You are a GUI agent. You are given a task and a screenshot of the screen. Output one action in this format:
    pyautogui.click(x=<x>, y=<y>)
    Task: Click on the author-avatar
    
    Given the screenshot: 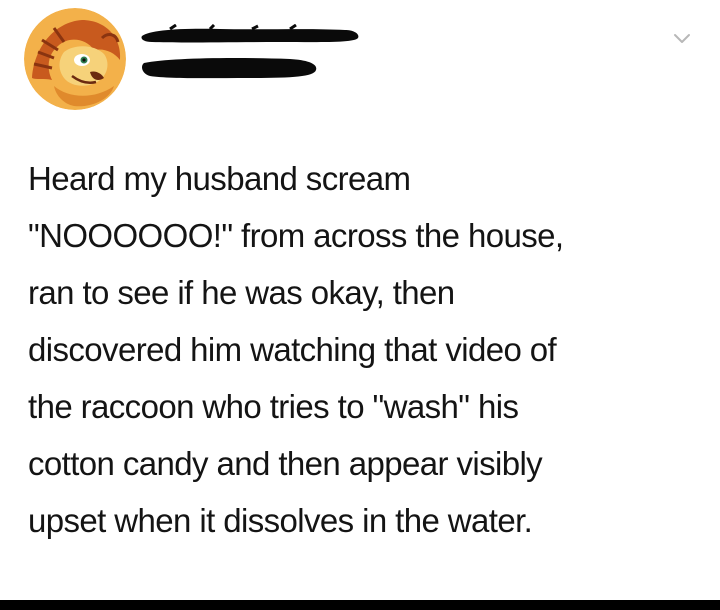 What is the action you would take?
    pyautogui.click(x=75, y=59)
    